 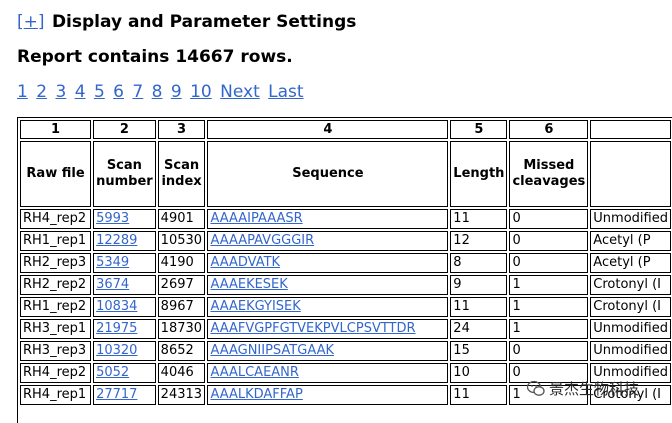 I want to click on header-scan-number: Scan number, so click(x=124, y=174).